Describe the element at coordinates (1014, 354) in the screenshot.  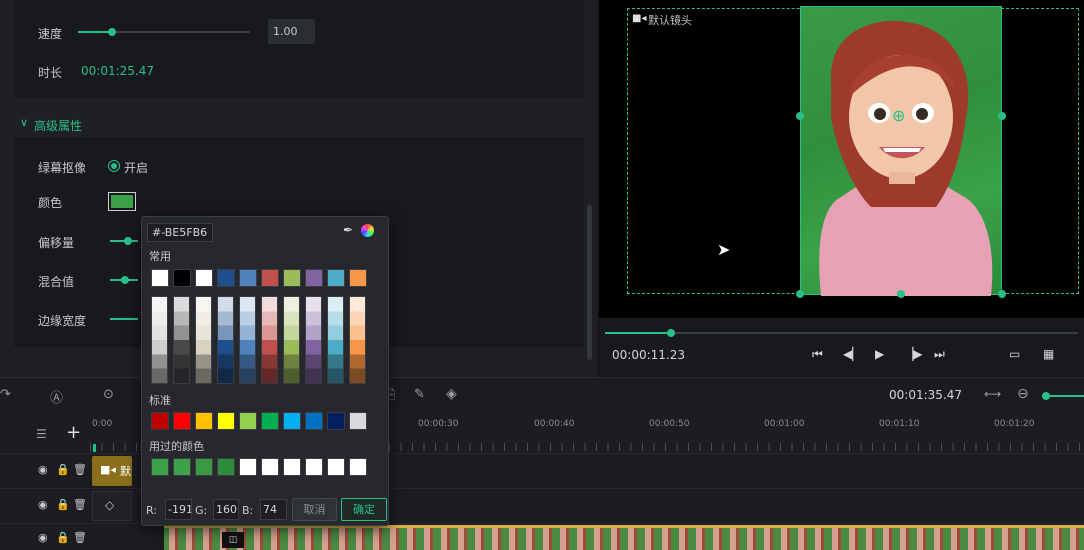
I see `screen-settings-icon: ▭` at that location.